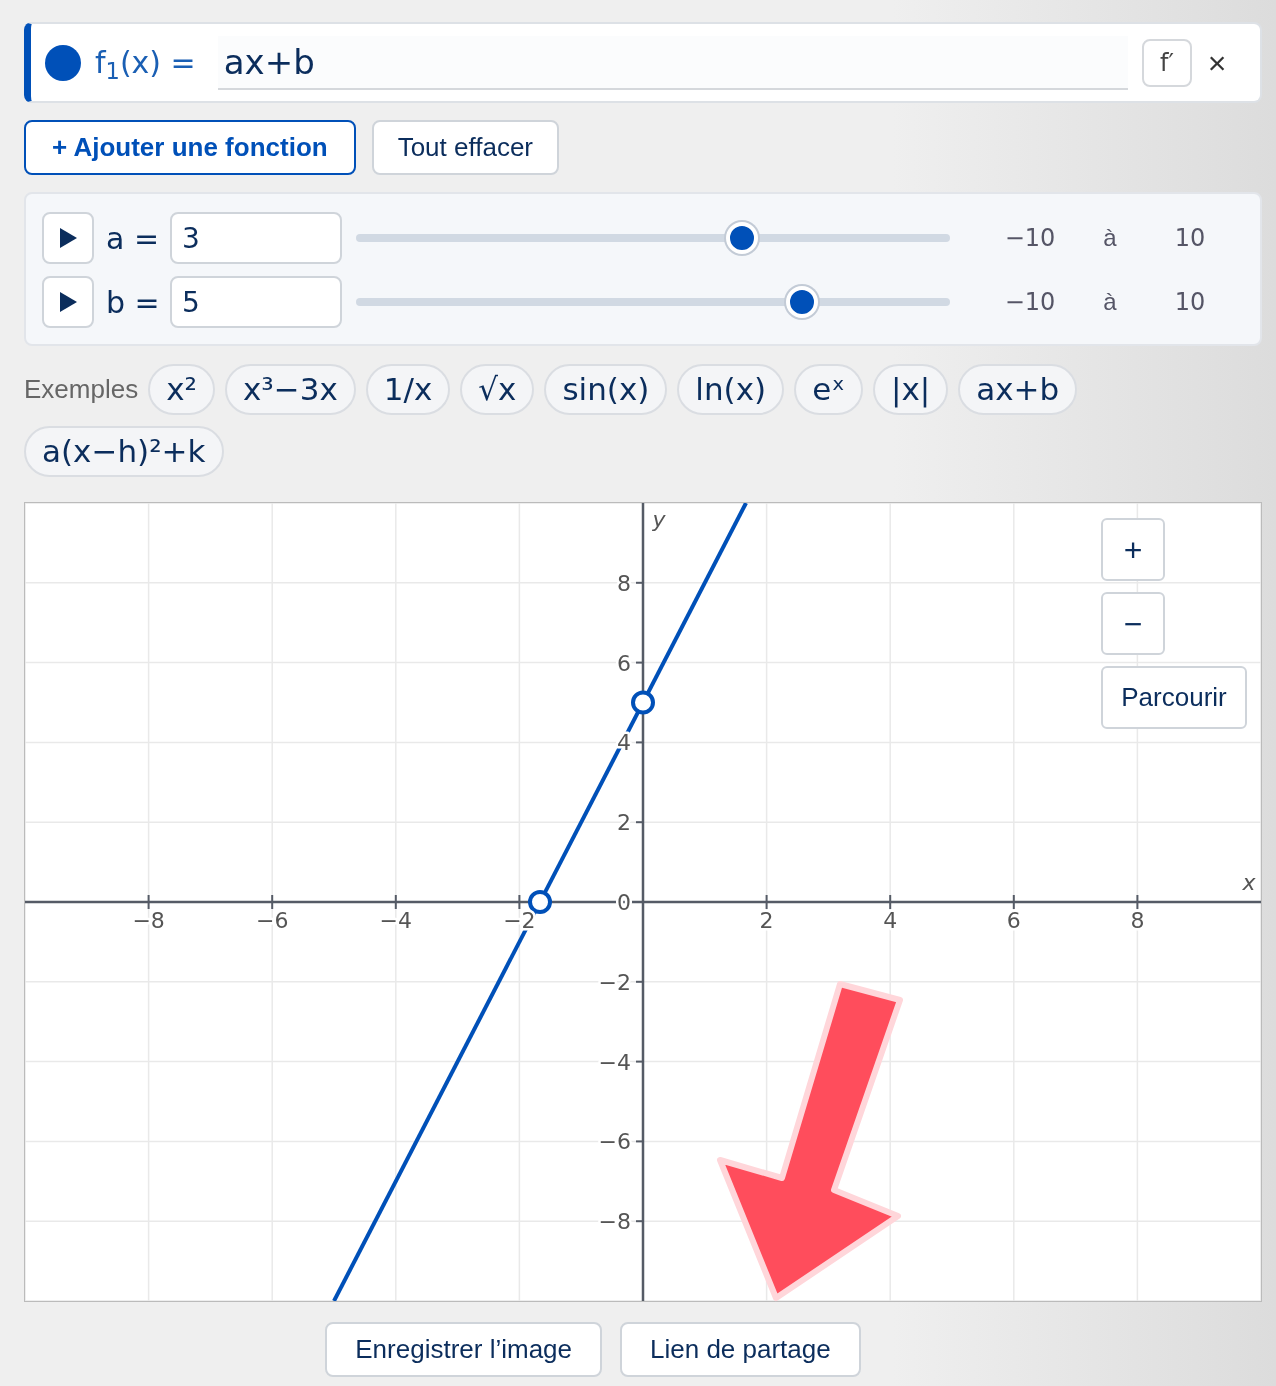 The height and width of the screenshot is (1386, 1276). Describe the element at coordinates (124, 451) in the screenshot. I see `example-chip: a(x−h)²+k` at that location.